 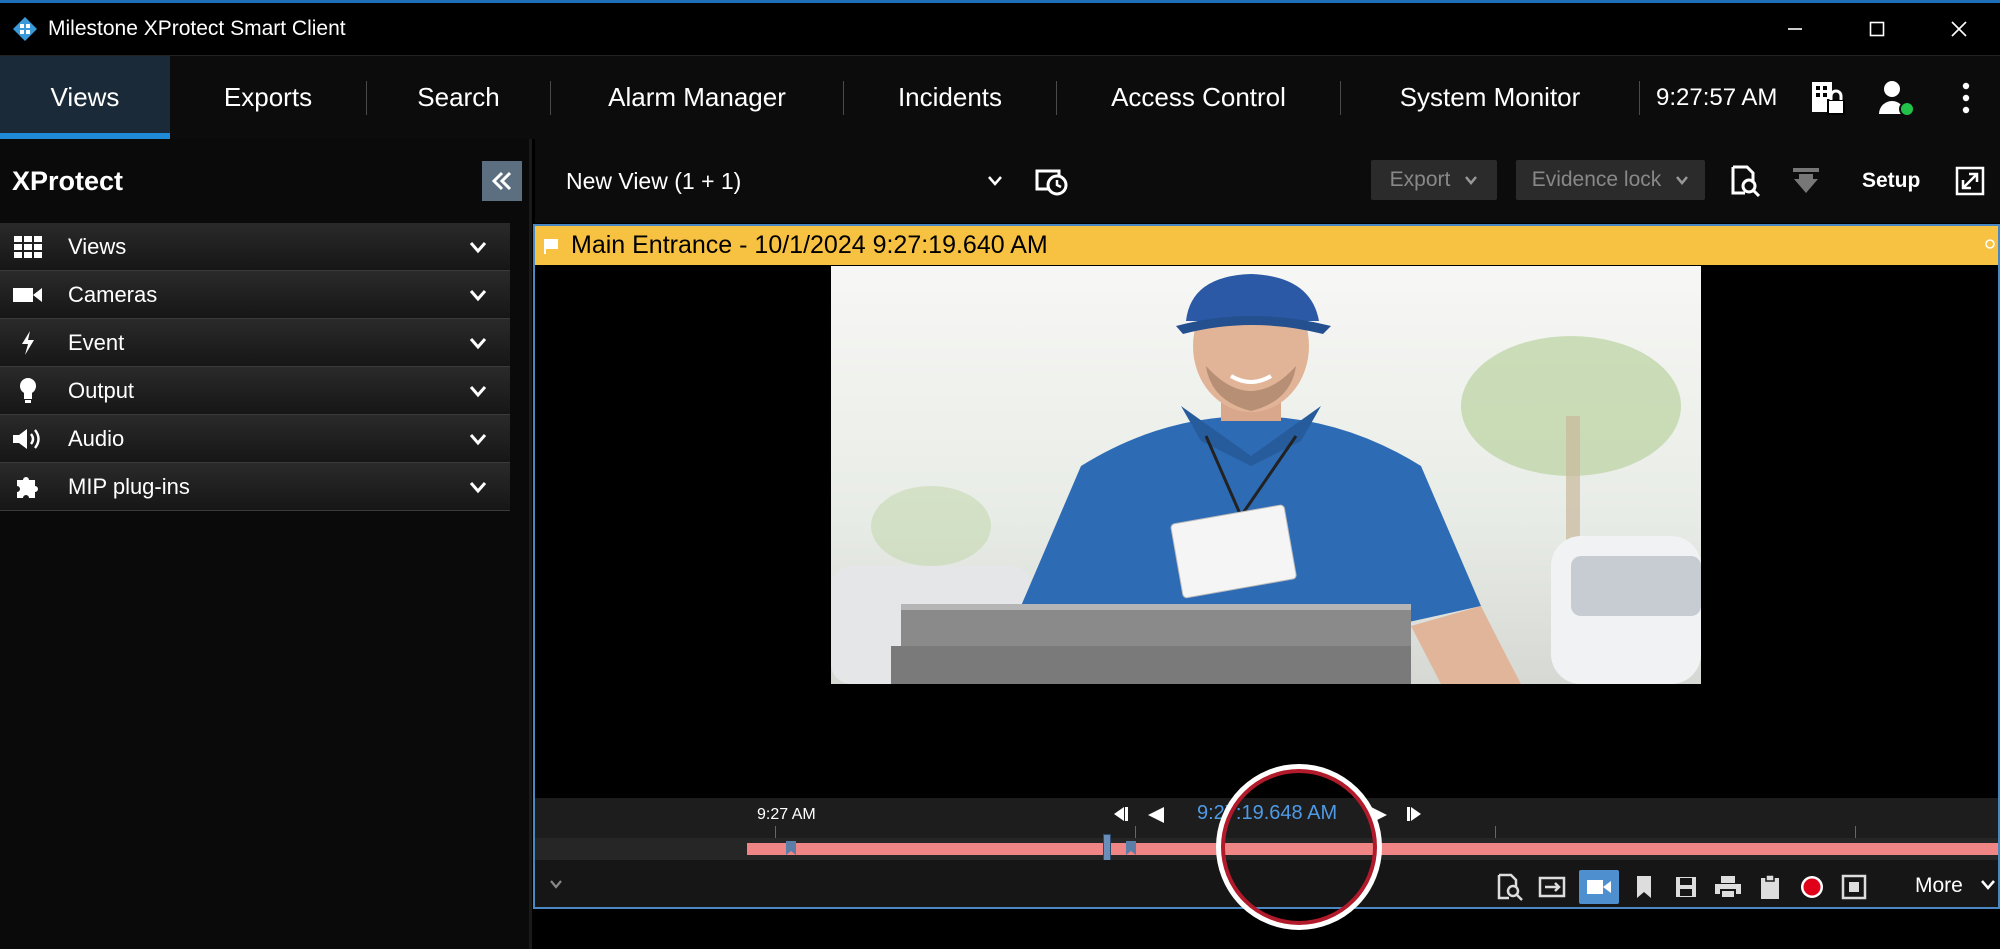 I want to click on skip-to-end-button, so click(x=1416, y=816).